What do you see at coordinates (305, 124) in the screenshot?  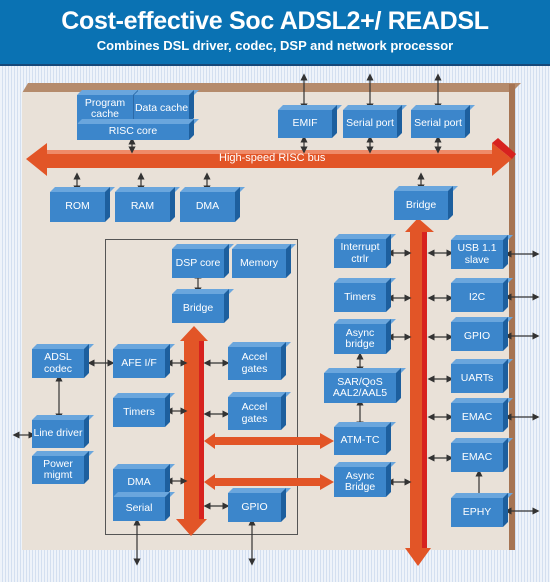 I see `emif-block: EMIF` at bounding box center [305, 124].